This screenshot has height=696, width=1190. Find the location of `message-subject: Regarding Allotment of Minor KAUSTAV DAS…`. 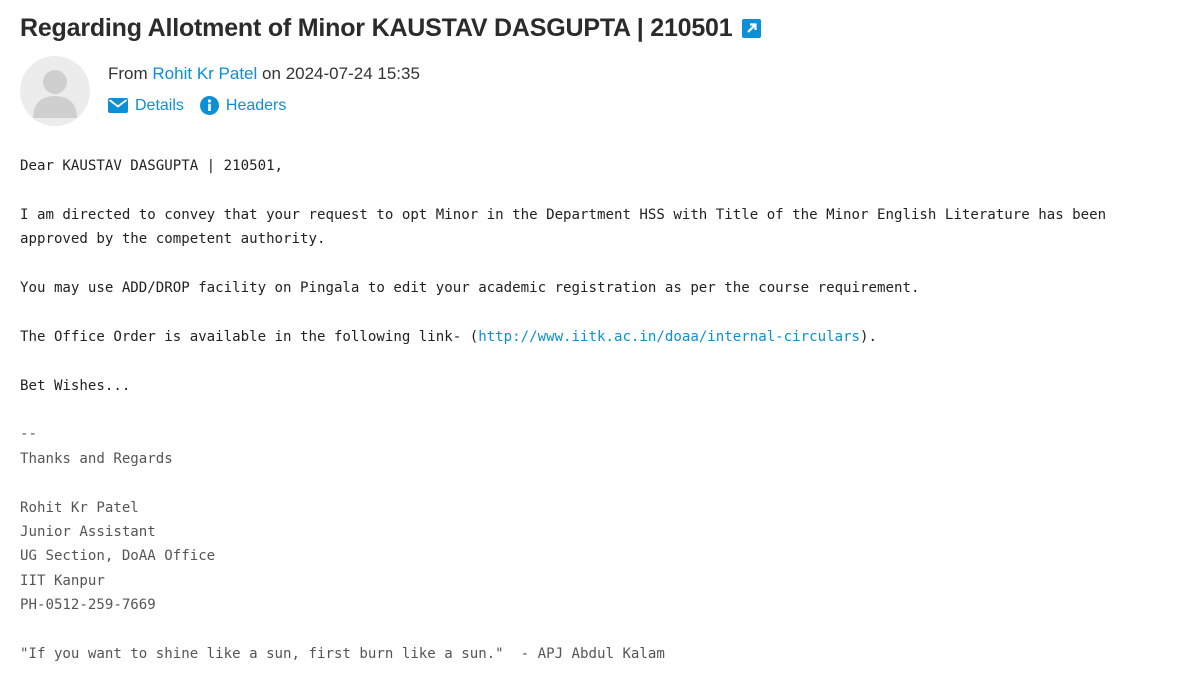

message-subject: Regarding Allotment of Minor KAUSTAV DAS… is located at coordinates (376, 28).